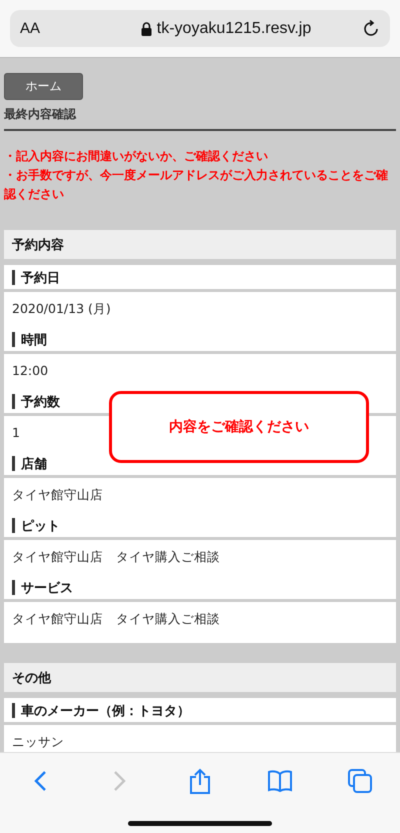 The height and width of the screenshot is (833, 400). Describe the element at coordinates (120, 781) in the screenshot. I see `forward-icon` at that location.